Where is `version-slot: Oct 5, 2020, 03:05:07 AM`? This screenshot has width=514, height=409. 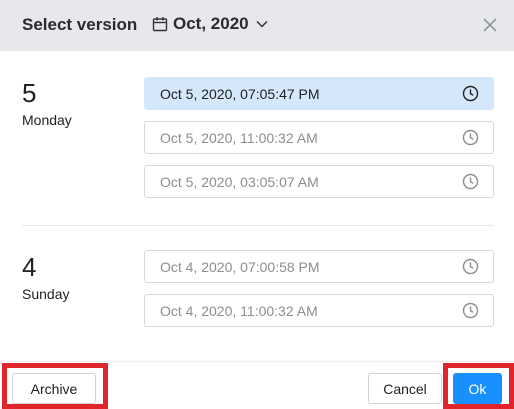 version-slot: Oct 5, 2020, 03:05:07 AM is located at coordinates (319, 181).